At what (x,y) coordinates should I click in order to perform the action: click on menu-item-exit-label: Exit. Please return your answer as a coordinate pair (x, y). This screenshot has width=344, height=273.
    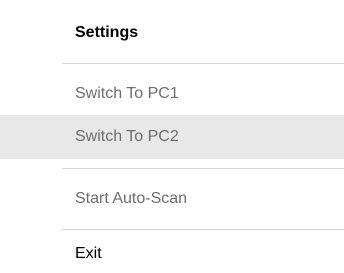
    Looking at the image, I should click on (88, 253).